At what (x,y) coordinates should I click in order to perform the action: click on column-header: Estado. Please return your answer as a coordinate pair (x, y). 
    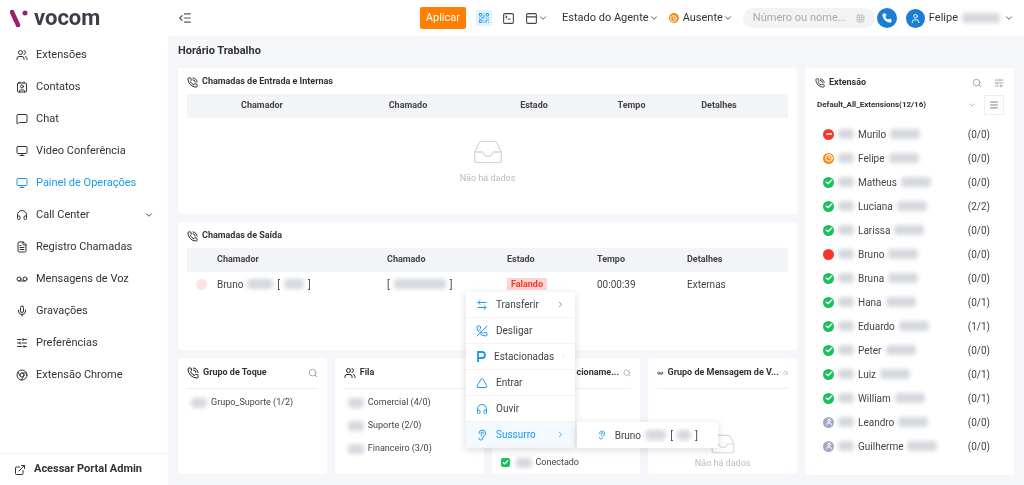
    Looking at the image, I should click on (521, 260).